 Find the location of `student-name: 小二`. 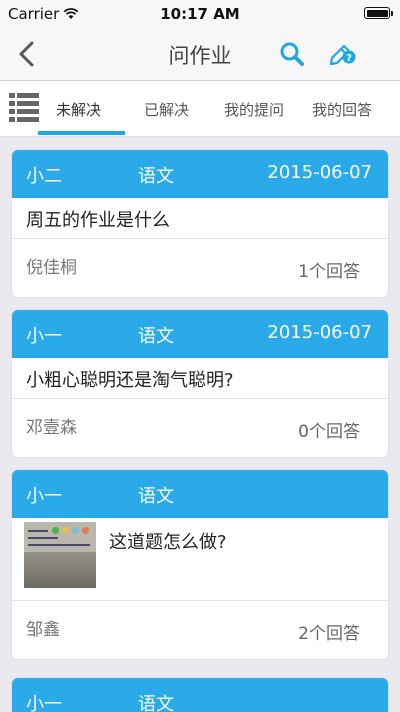

student-name: 小二 is located at coordinates (44, 176).